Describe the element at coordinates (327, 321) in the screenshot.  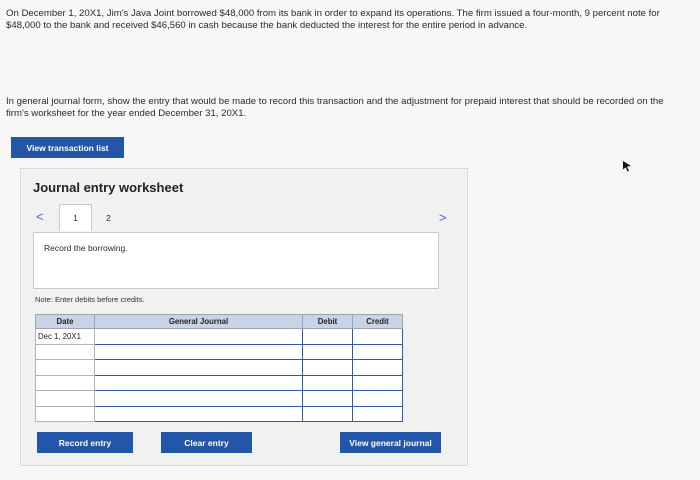
I see `header-debit: Debit` at that location.